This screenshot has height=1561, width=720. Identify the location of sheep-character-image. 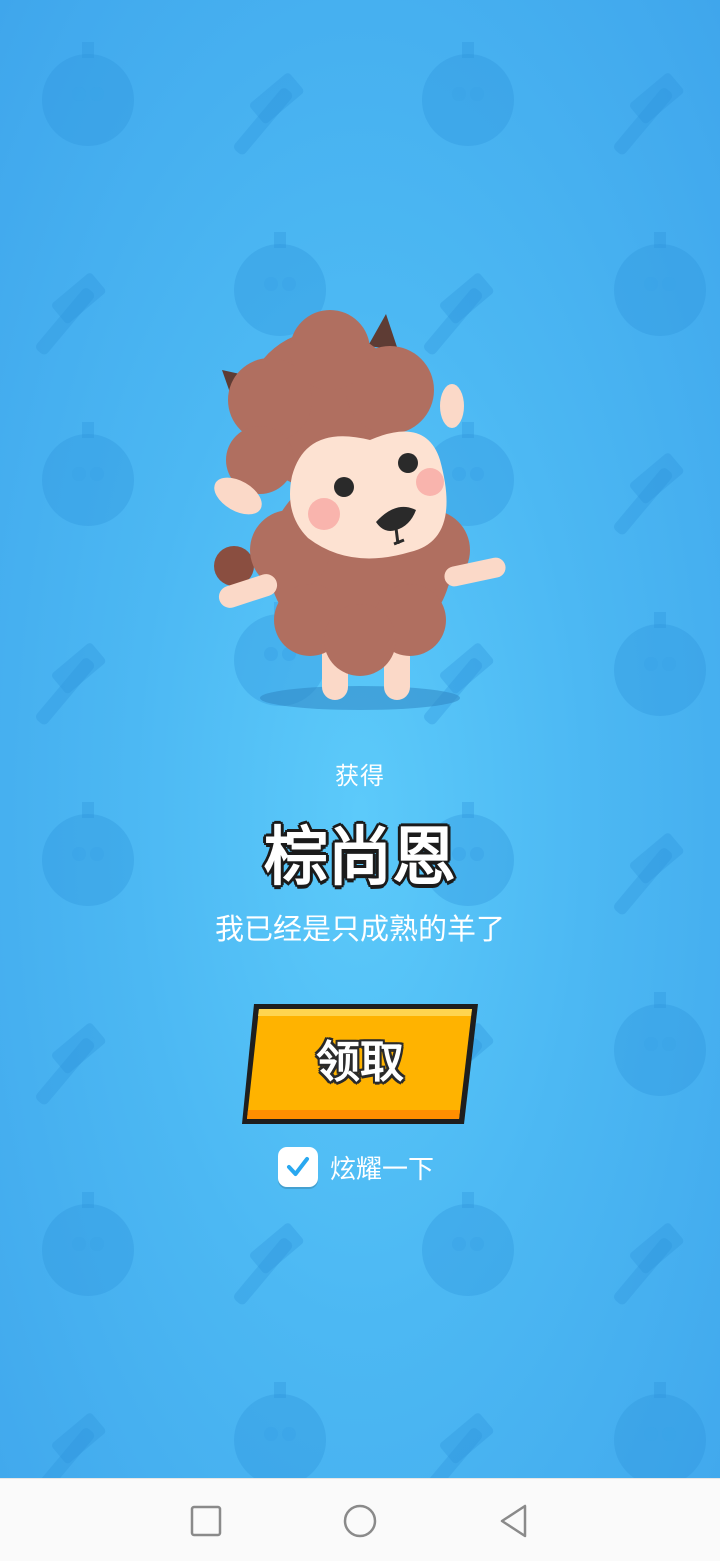
(360, 510).